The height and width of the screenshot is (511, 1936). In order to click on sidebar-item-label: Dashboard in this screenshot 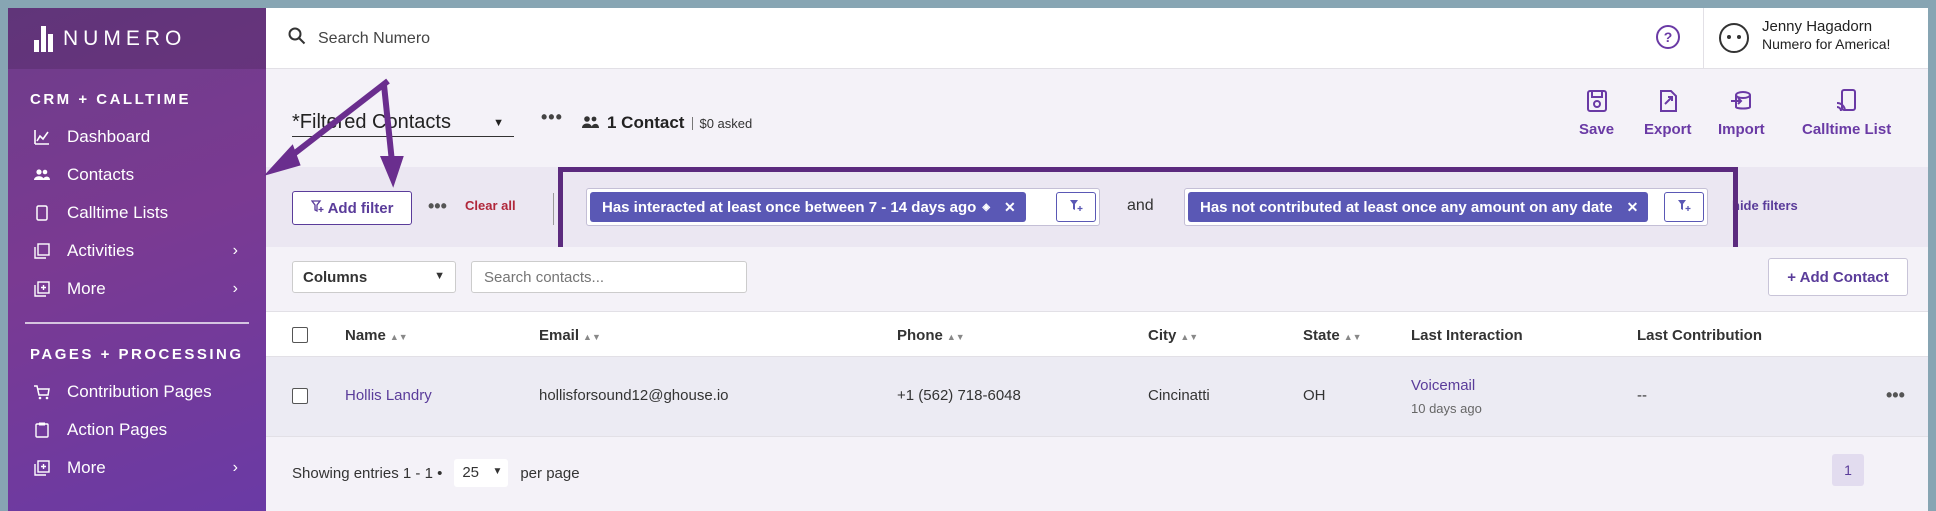, I will do `click(109, 136)`.